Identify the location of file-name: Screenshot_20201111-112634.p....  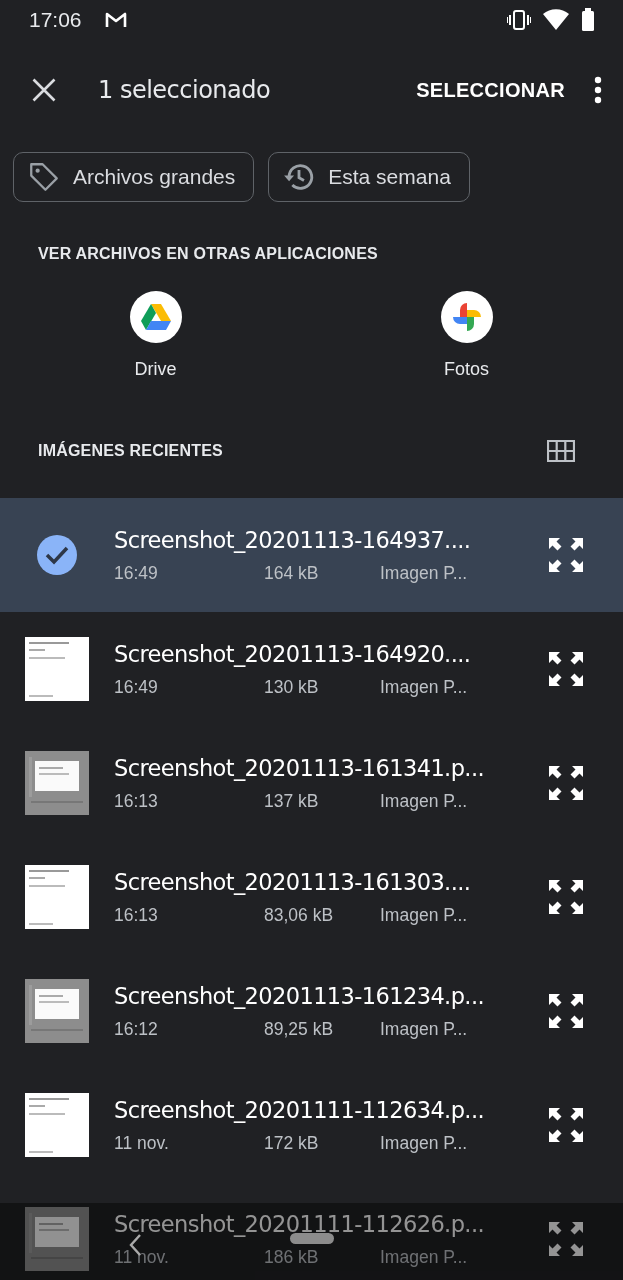
(299, 1109).